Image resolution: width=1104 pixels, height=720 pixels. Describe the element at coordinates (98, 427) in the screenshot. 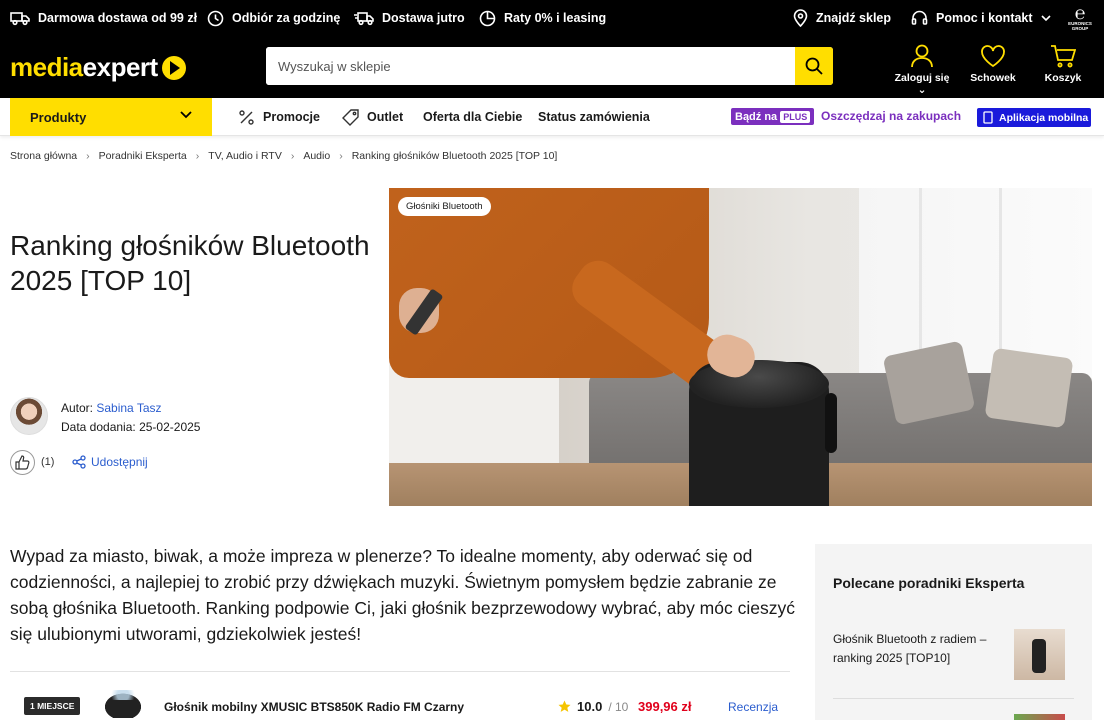

I see `date-label: Data dodania:` at that location.